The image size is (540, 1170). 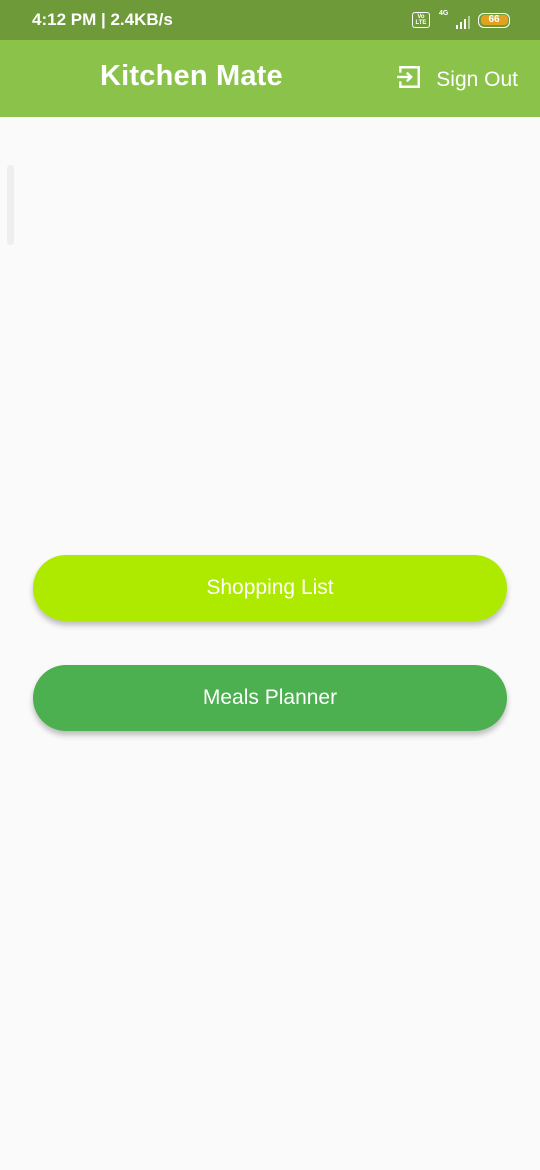 What do you see at coordinates (444, 13) in the screenshot?
I see `network-label: 4G` at bounding box center [444, 13].